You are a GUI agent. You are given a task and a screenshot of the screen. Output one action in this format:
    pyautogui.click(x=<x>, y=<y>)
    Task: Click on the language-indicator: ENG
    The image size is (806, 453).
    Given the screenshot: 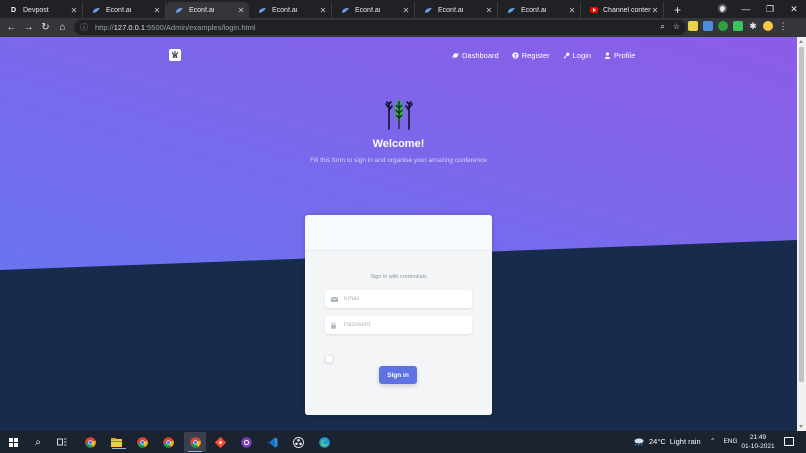 What is the action you would take?
    pyautogui.click(x=730, y=441)
    